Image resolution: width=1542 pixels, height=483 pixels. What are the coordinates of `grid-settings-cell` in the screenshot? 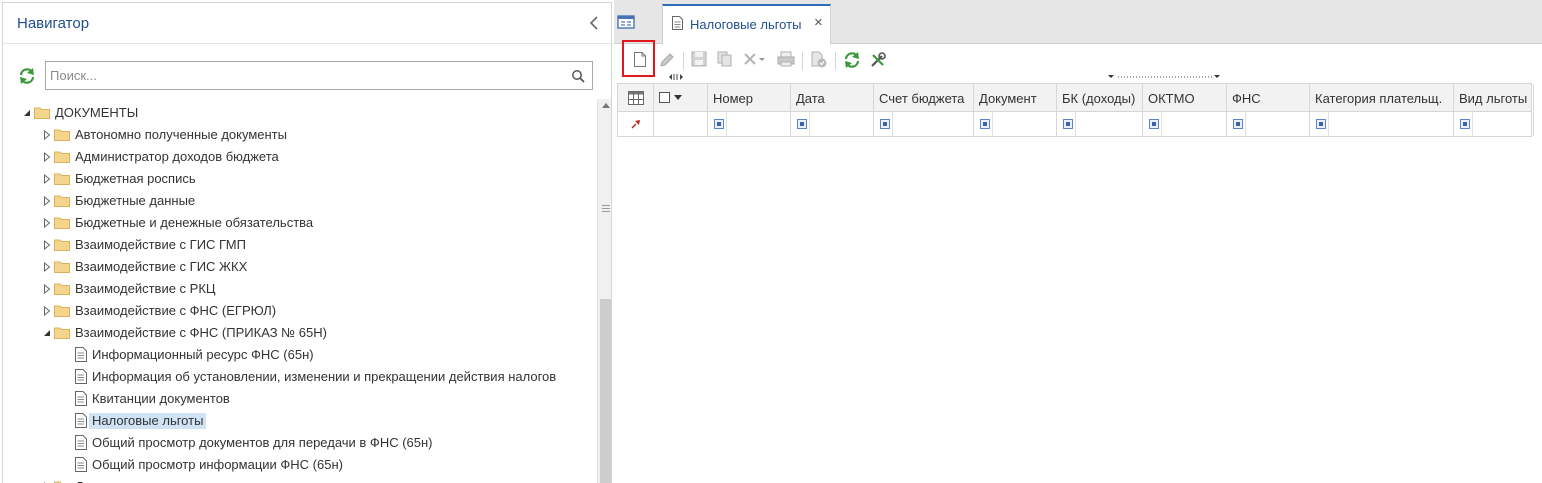 It's located at (636, 97).